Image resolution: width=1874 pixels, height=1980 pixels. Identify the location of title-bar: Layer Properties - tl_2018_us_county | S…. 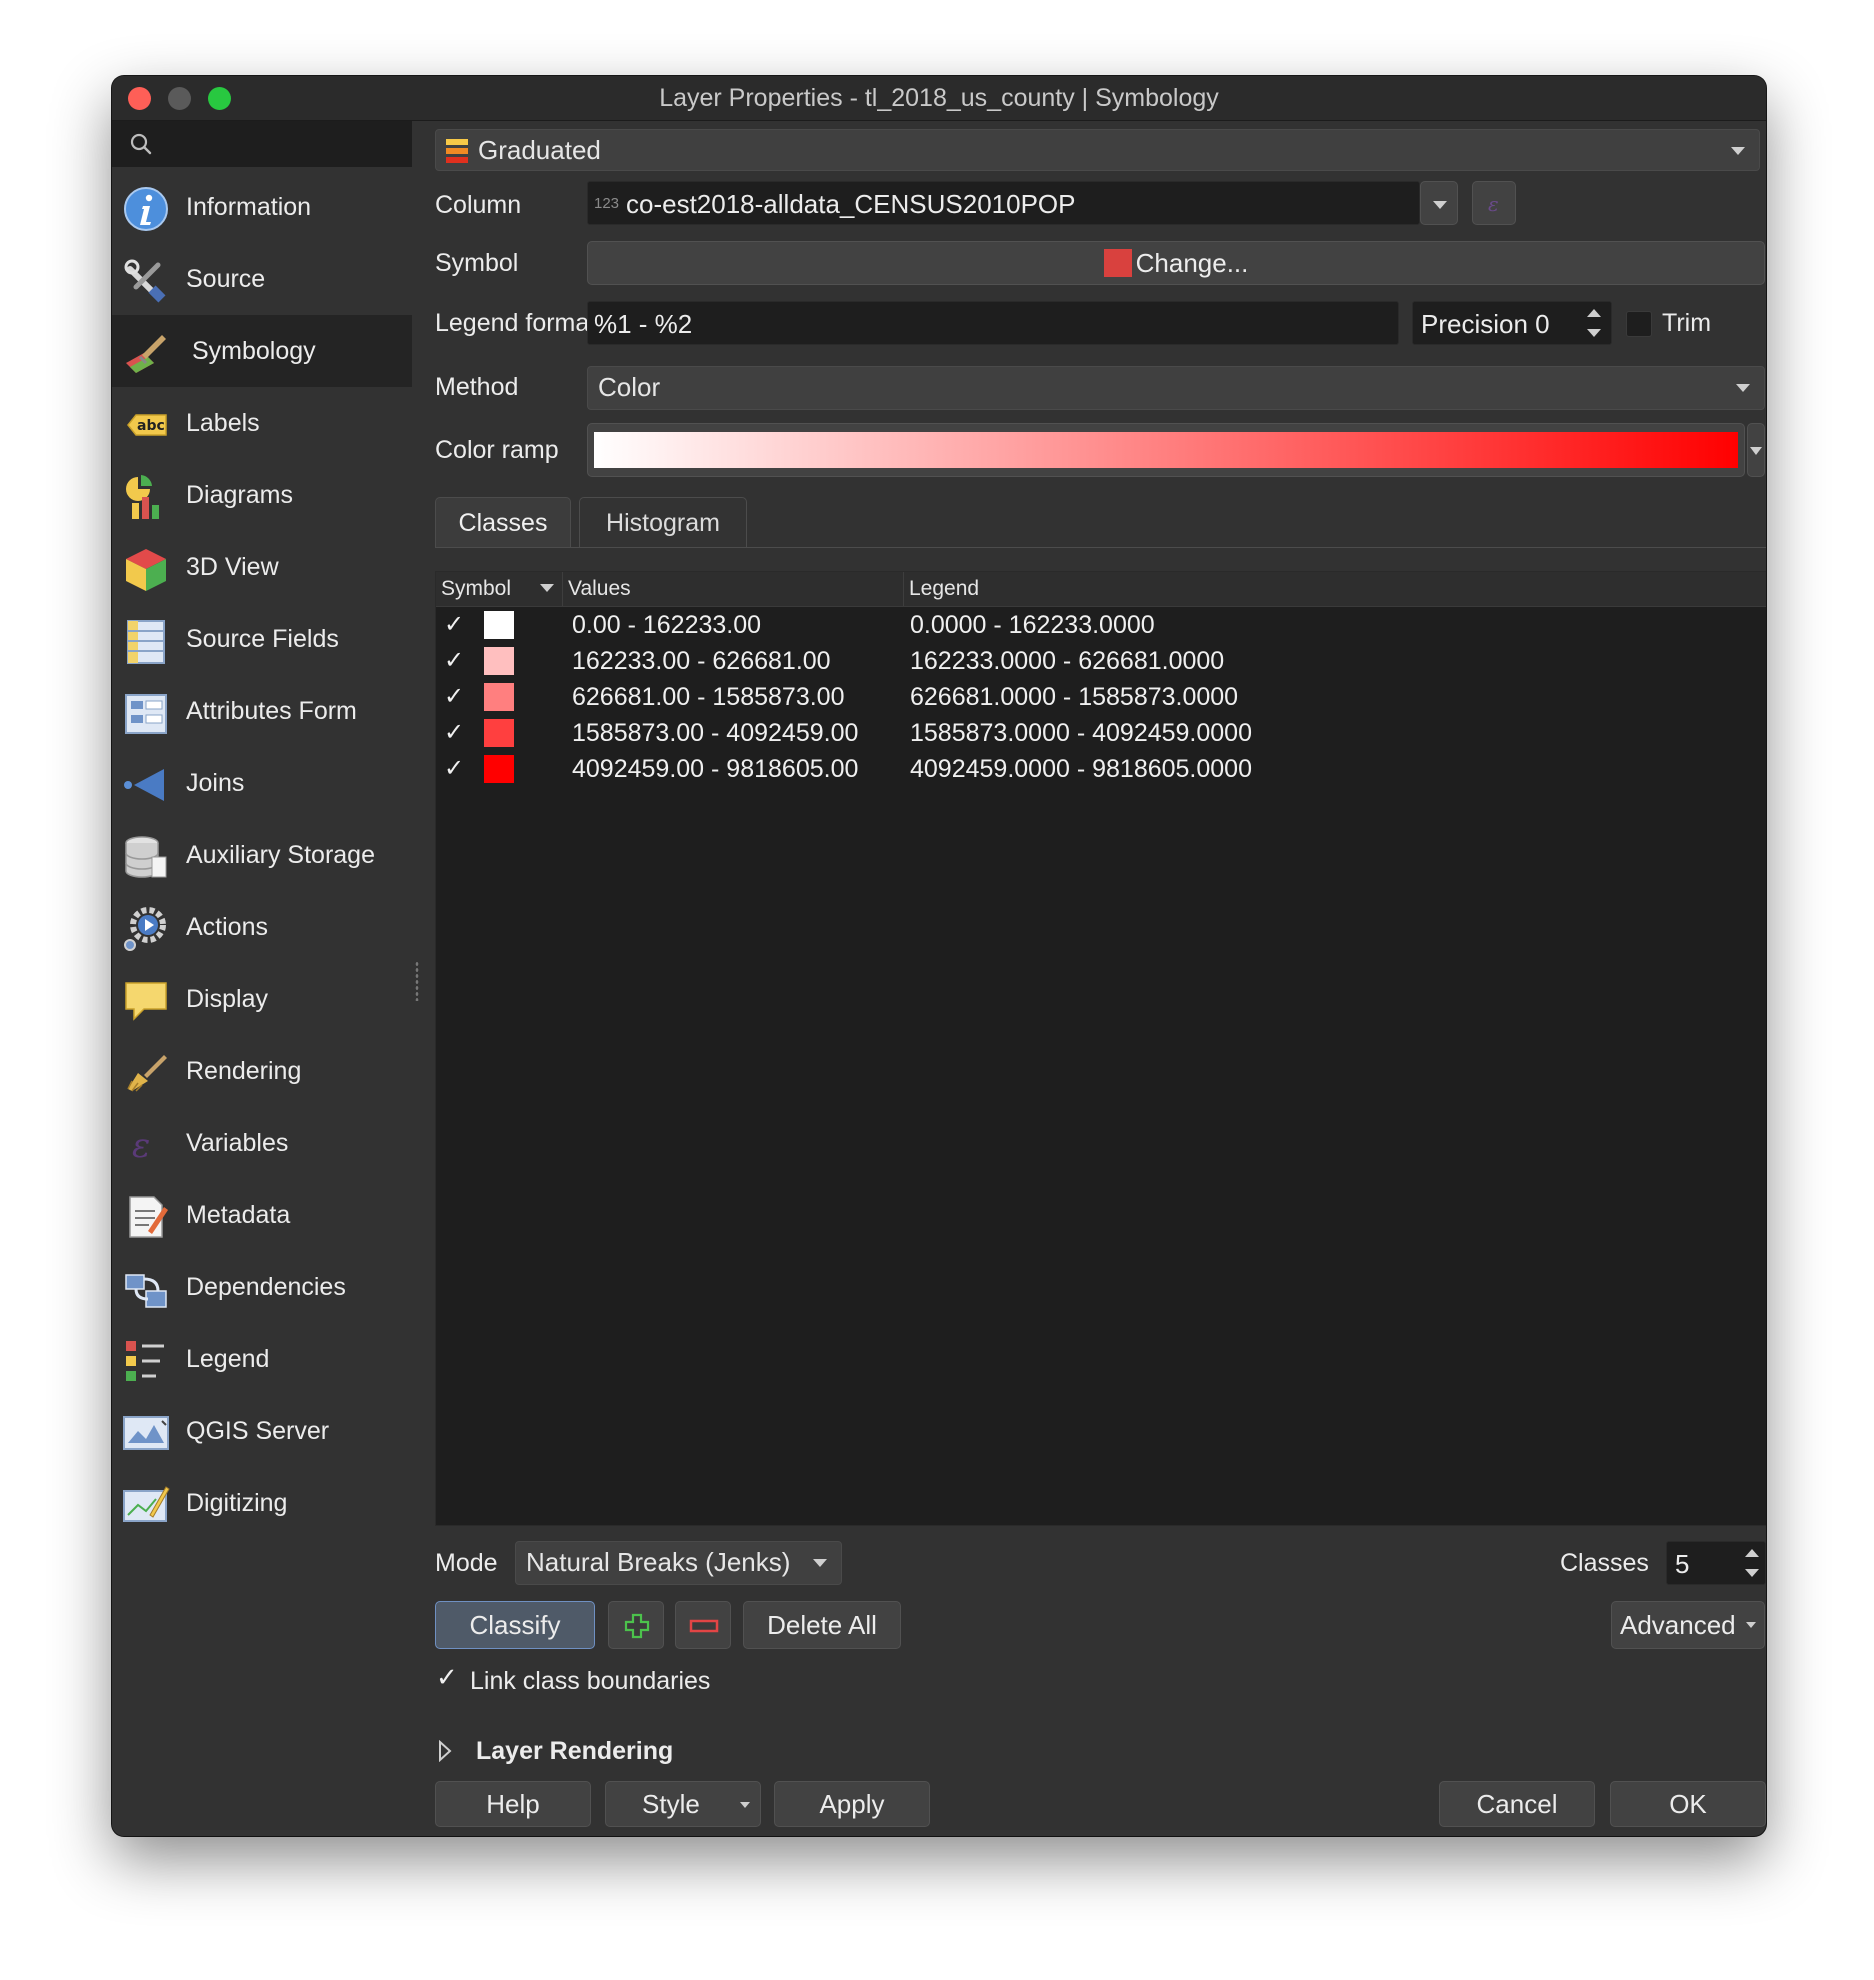
(939, 98).